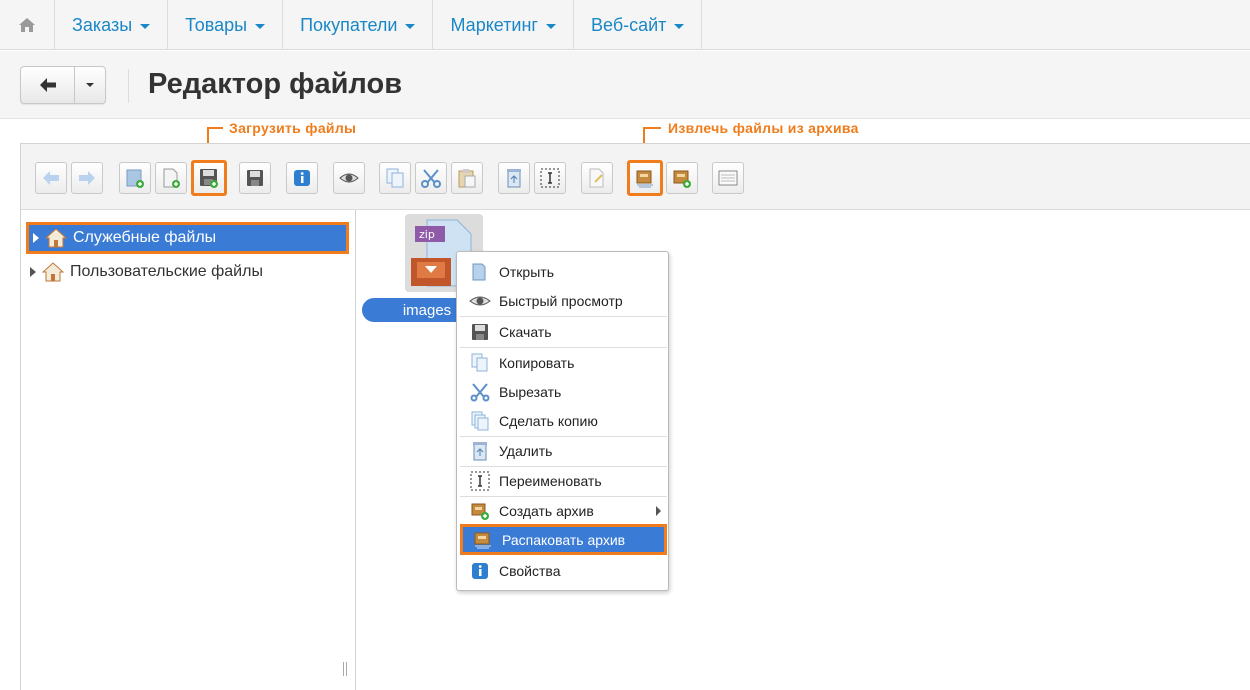 The image size is (1250, 690). I want to click on upload-button, so click(209, 178).